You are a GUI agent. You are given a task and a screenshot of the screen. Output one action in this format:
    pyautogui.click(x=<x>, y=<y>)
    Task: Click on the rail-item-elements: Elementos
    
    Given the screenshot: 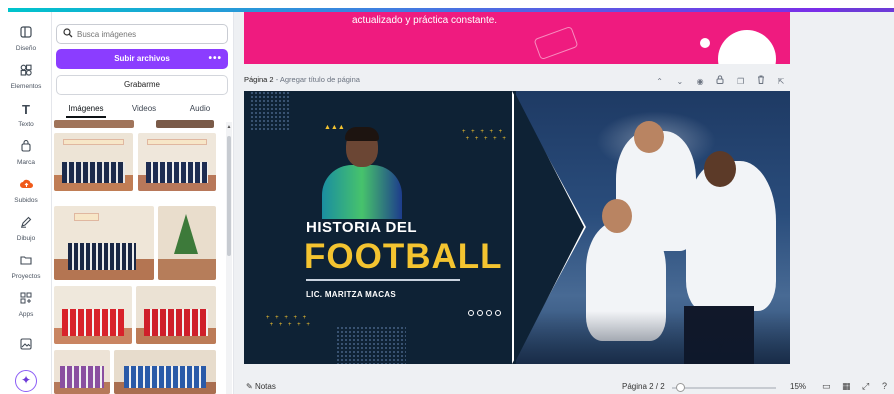 What is the action you would take?
    pyautogui.click(x=26, y=77)
    